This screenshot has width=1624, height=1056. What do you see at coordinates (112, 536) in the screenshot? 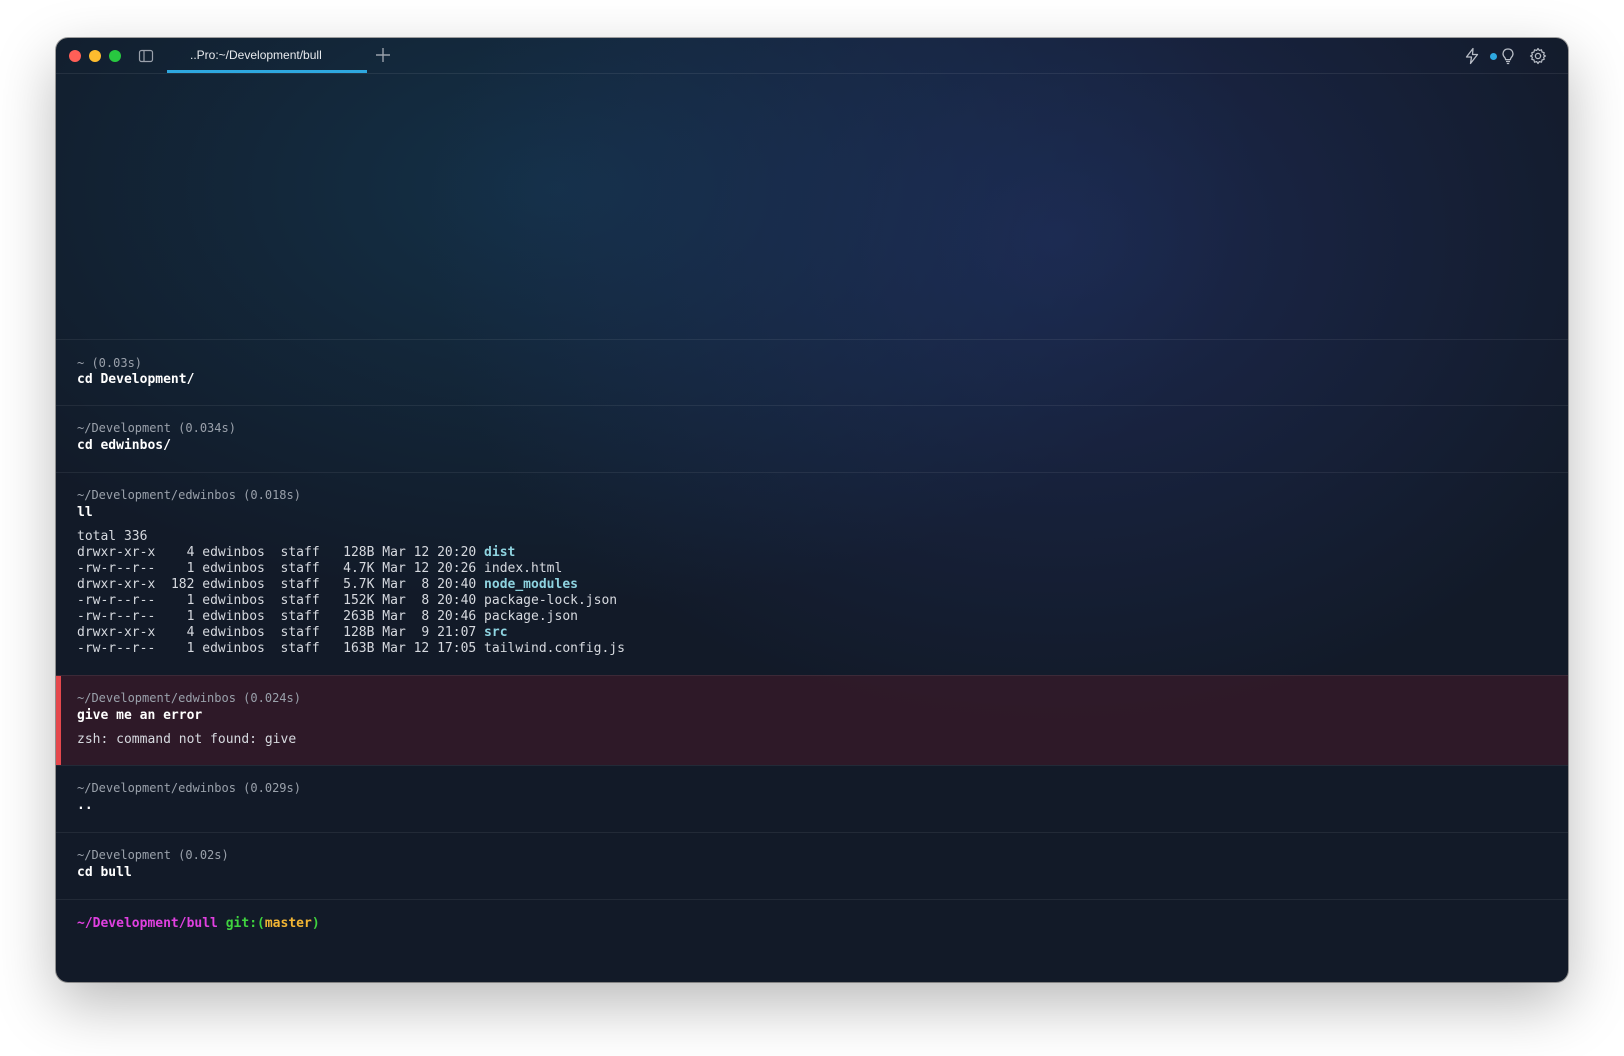
I see `block-output-total: total 336` at bounding box center [112, 536].